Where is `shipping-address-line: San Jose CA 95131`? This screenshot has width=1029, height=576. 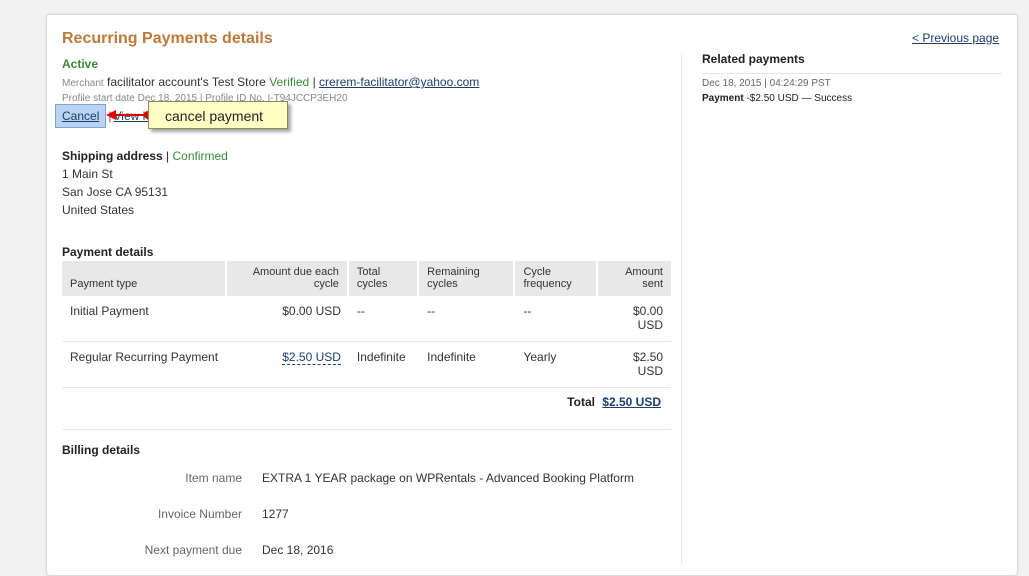 shipping-address-line: San Jose CA 95131 is located at coordinates (115, 192).